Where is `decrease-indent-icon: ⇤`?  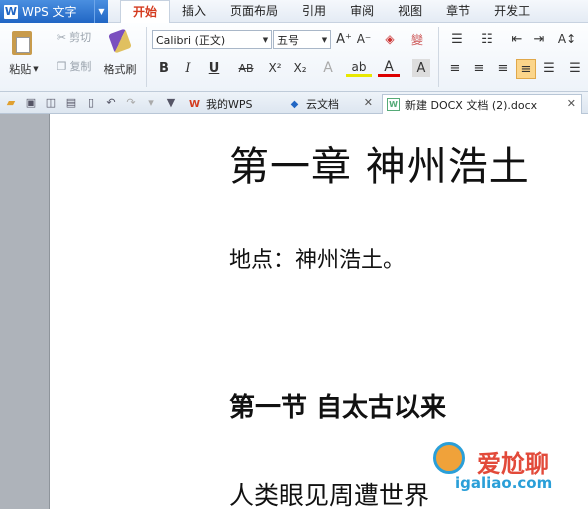 decrease-indent-icon: ⇤ is located at coordinates (517, 39).